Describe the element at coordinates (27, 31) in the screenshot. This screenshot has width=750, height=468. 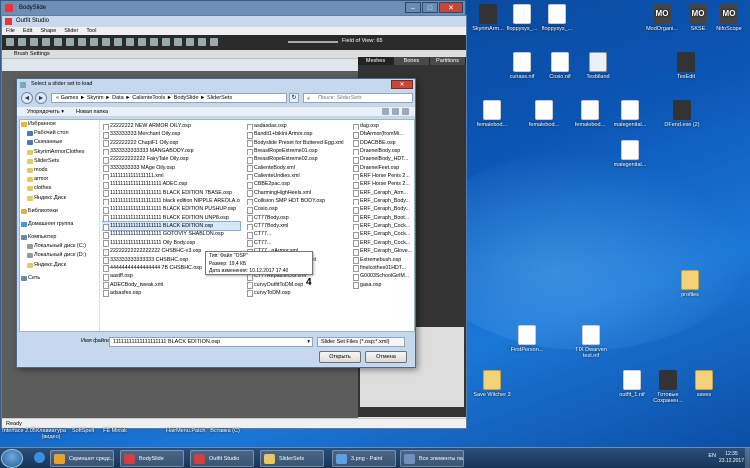
I see `menu-edit: Edit` at that location.